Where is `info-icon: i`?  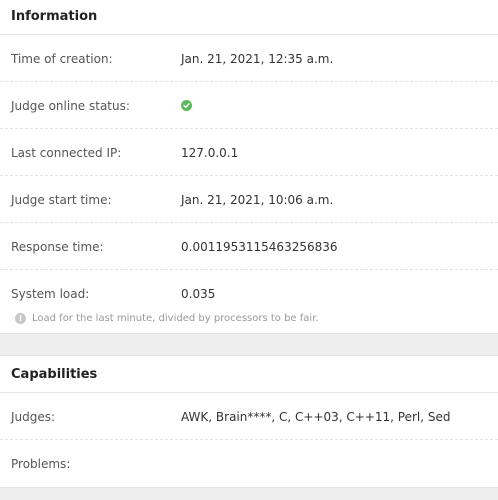 info-icon: i is located at coordinates (20, 318).